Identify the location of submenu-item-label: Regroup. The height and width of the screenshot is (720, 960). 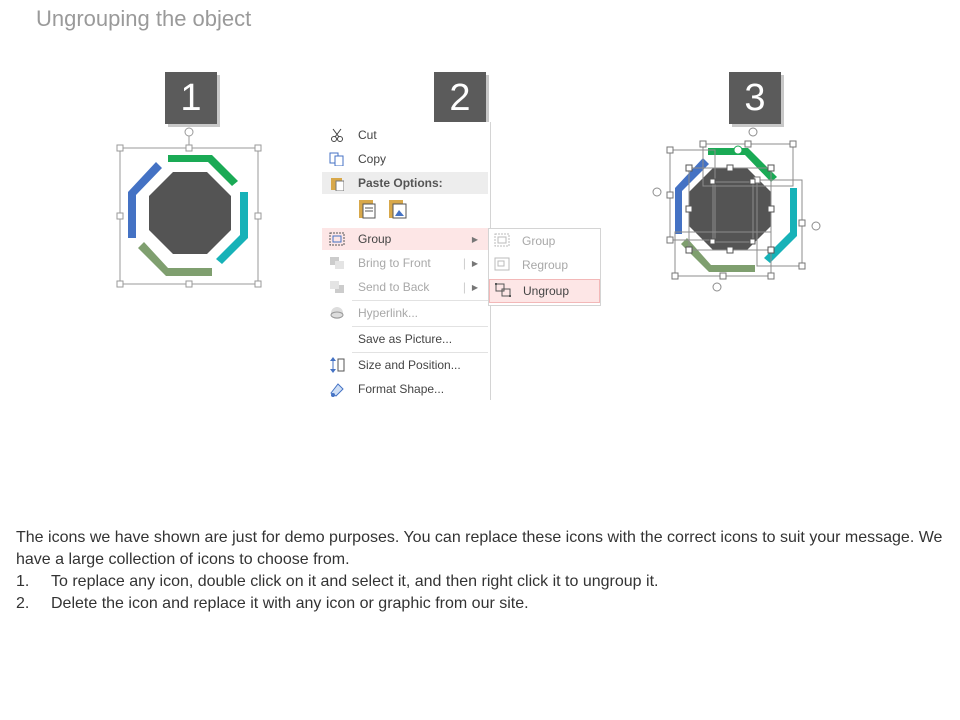
(545, 265).